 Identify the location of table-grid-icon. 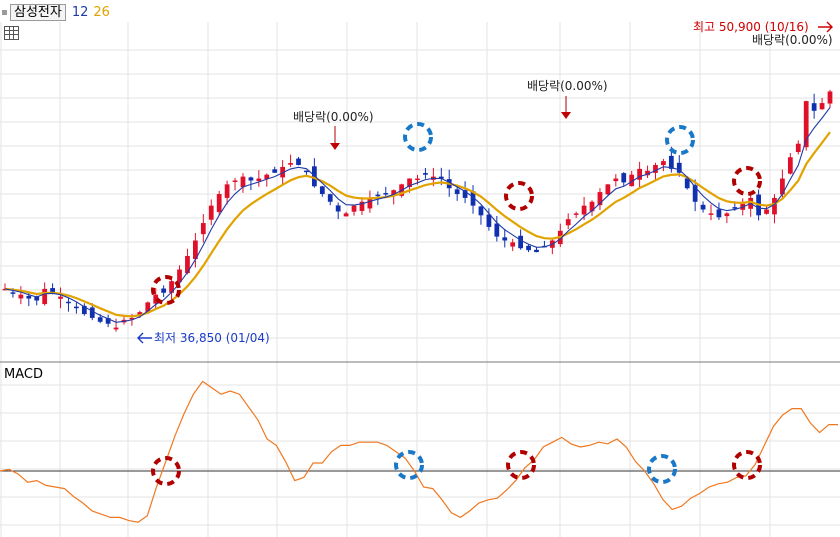
(11, 33).